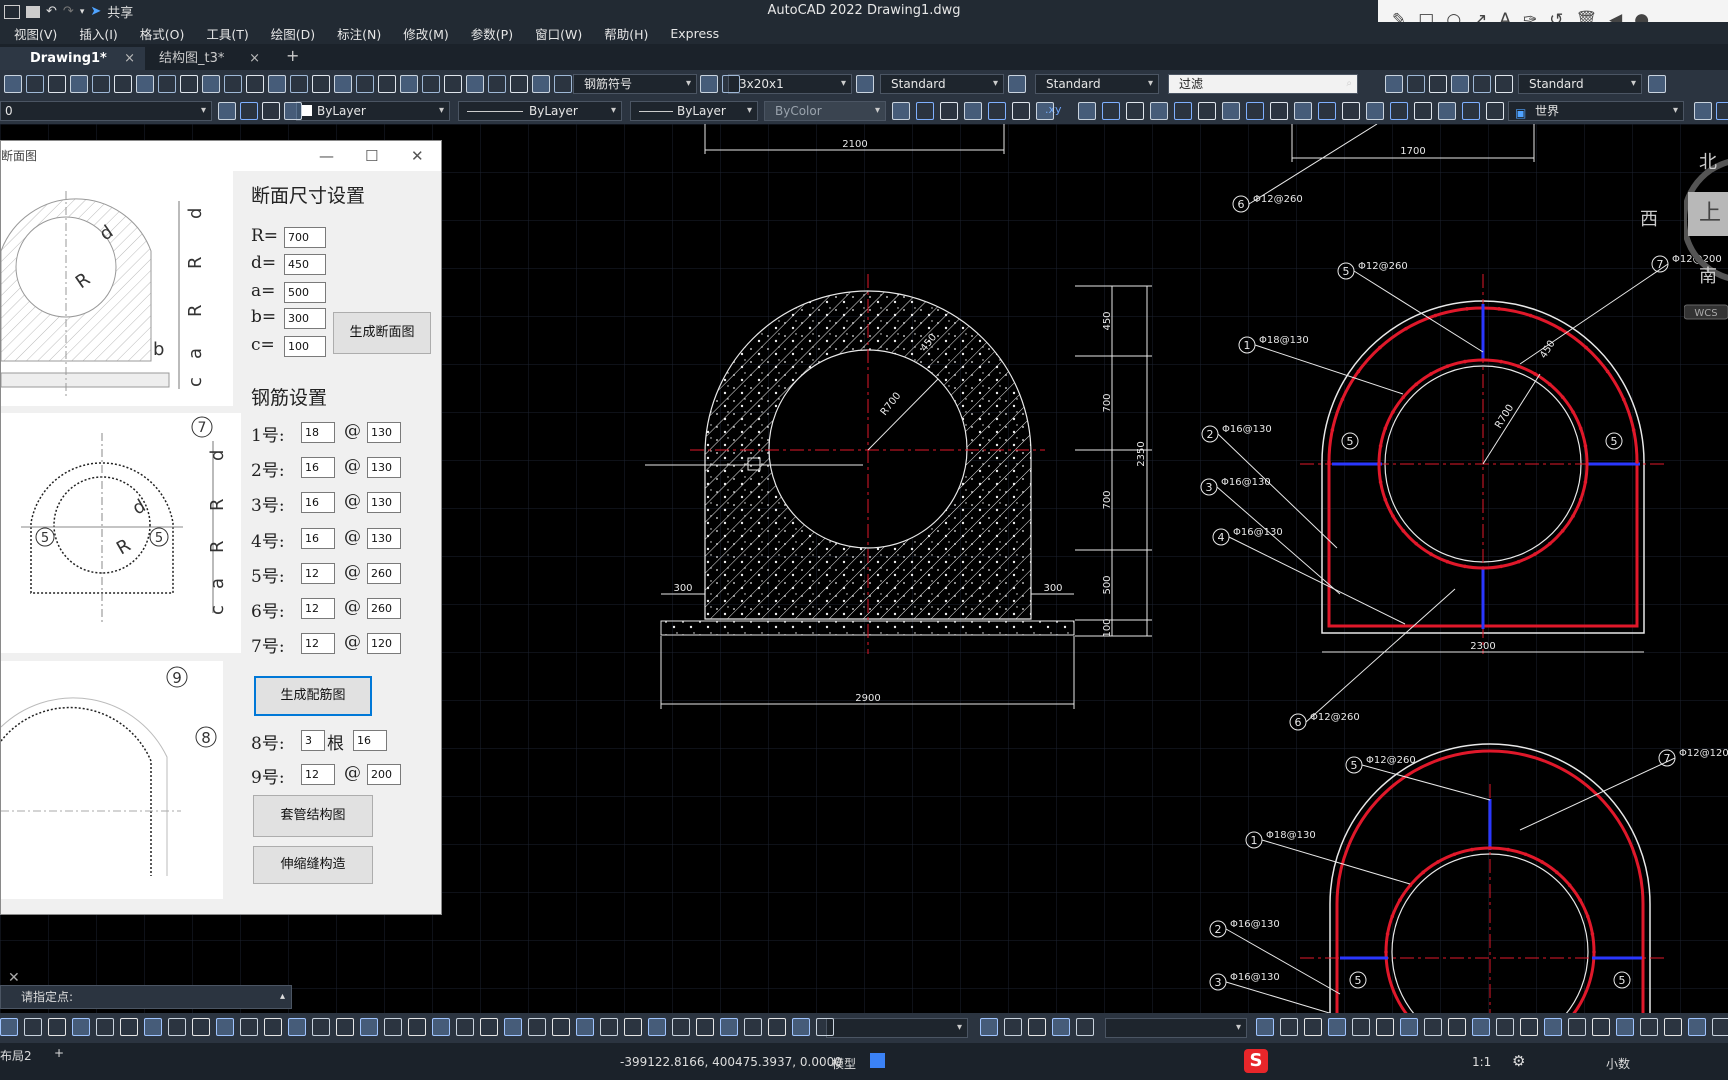 Image resolution: width=1728 pixels, height=1080 pixels. I want to click on command-arrow-icon: ▴, so click(282, 997).